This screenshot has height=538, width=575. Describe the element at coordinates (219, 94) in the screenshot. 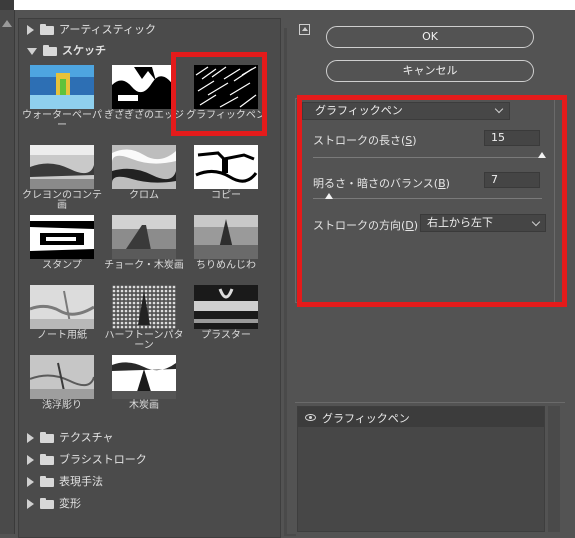

I see `selected-filter-highlight` at that location.